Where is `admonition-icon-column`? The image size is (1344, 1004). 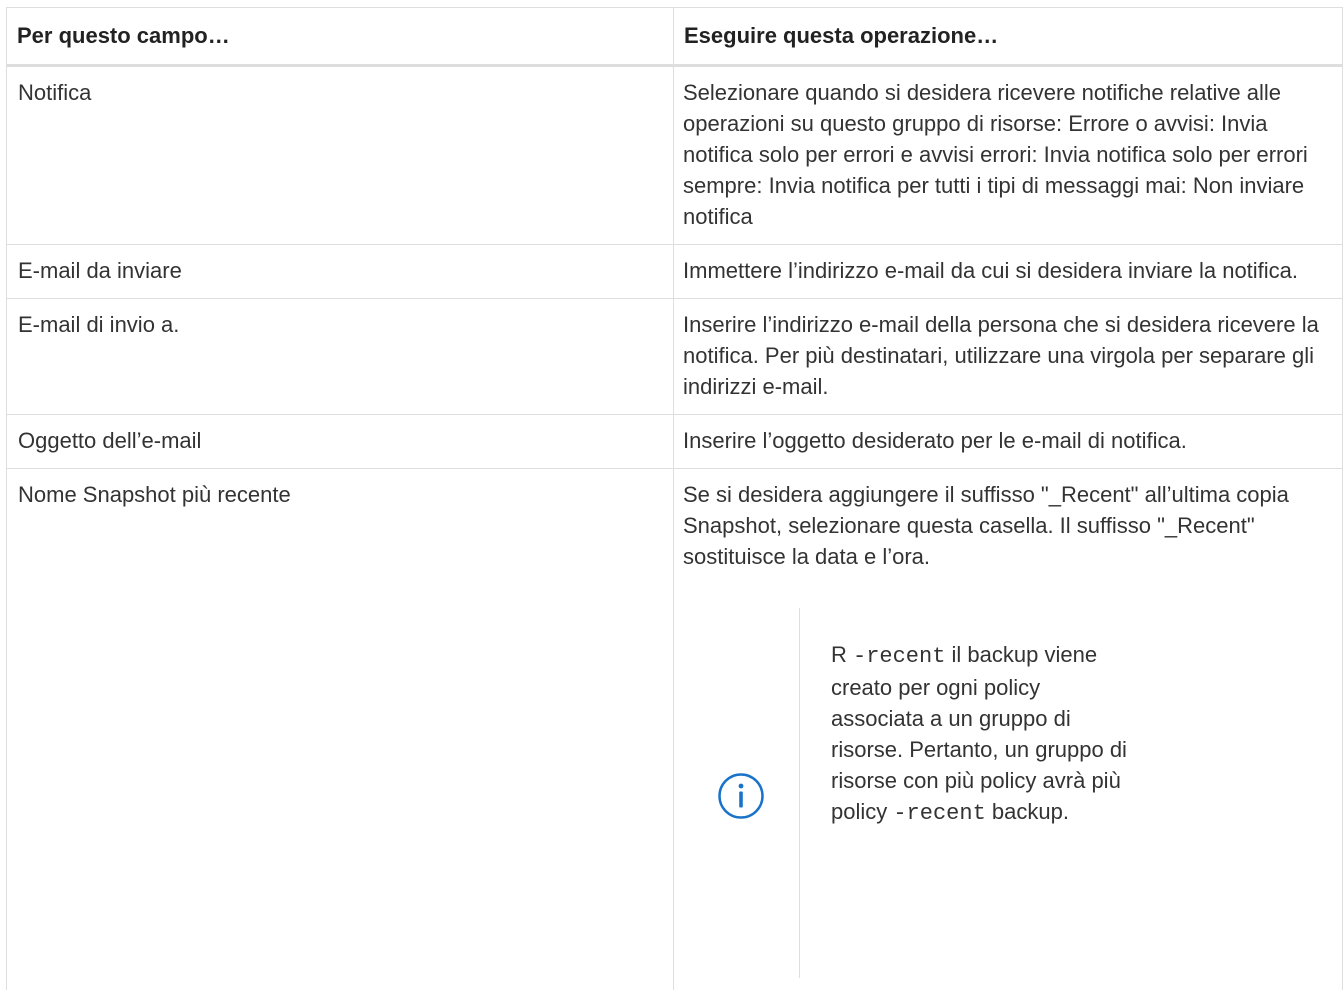
admonition-icon-column is located at coordinates (741, 793).